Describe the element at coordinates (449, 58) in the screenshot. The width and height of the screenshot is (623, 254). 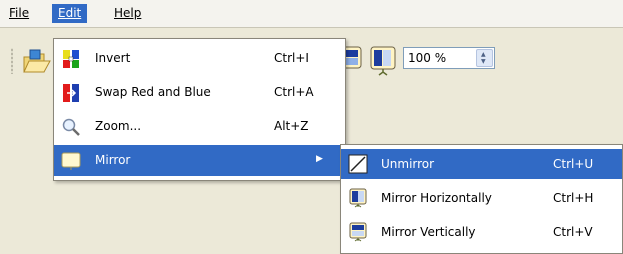
I see `zoom-spinbox: 100 % ▲ ▼` at that location.